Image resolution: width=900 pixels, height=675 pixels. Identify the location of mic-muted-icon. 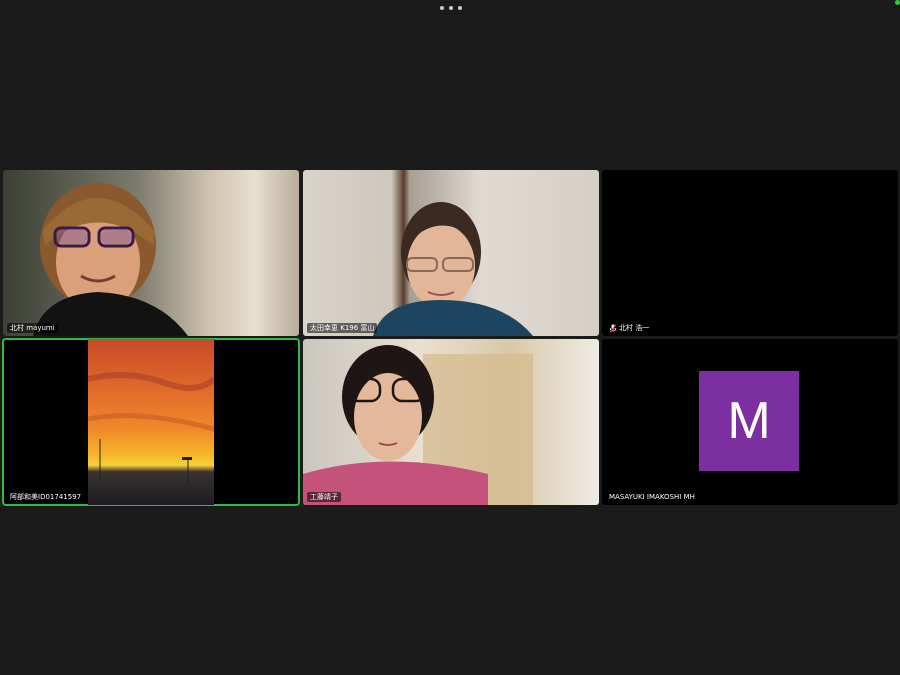
(613, 328).